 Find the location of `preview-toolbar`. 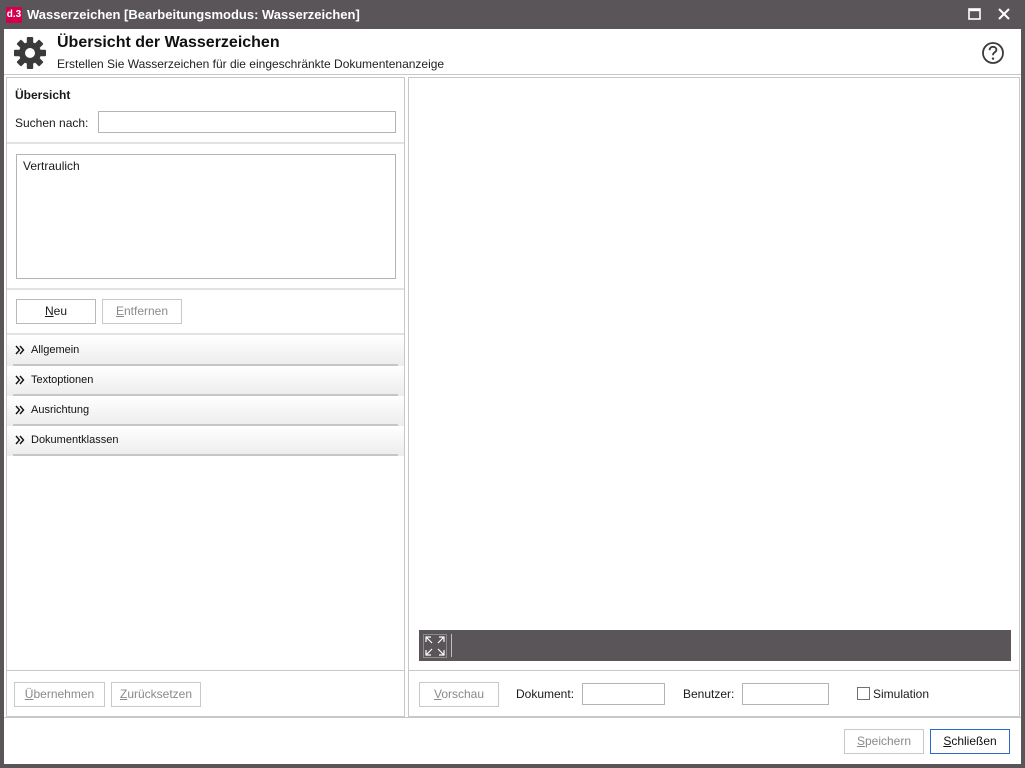

preview-toolbar is located at coordinates (715, 645).